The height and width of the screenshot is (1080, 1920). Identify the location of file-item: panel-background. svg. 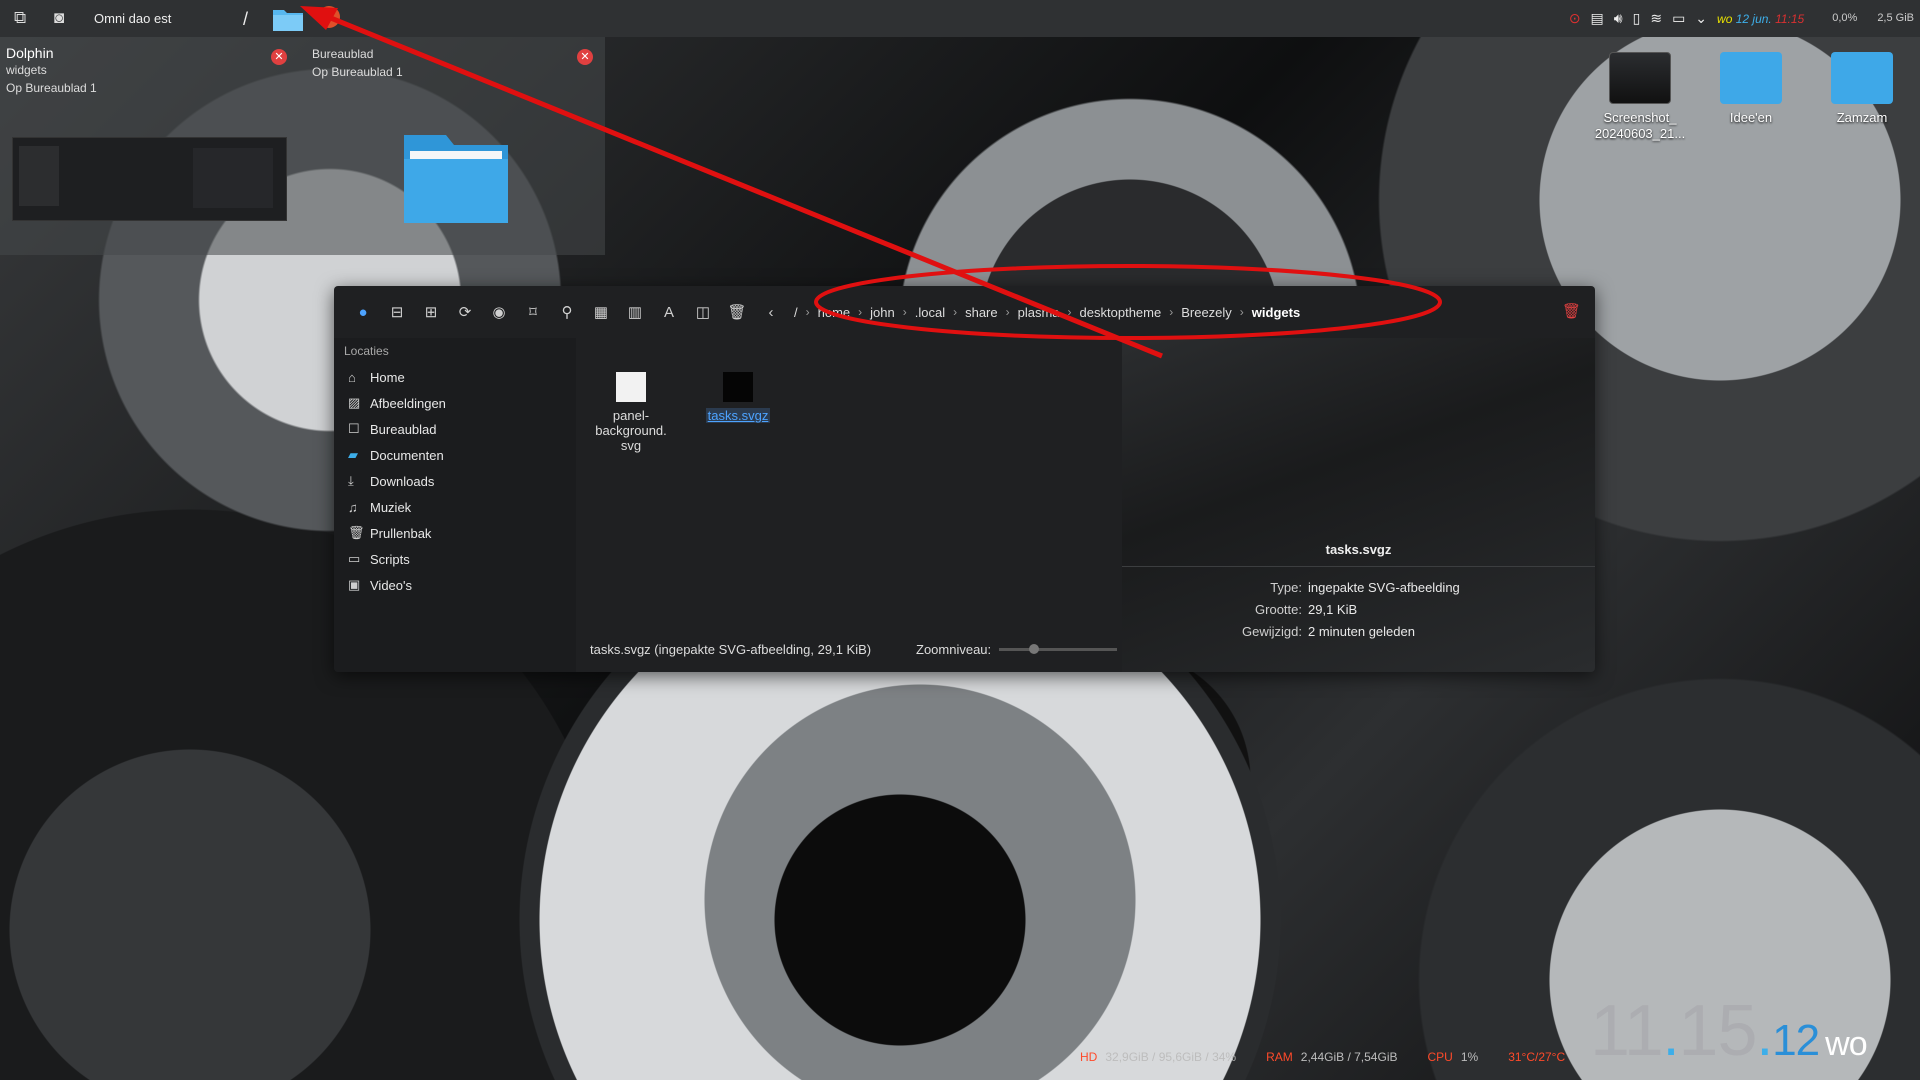
(631, 412).